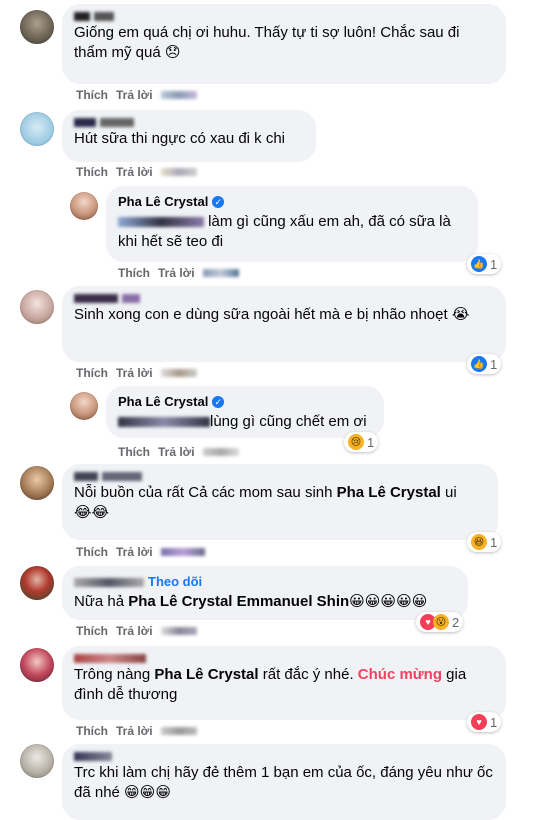  Describe the element at coordinates (238, 601) in the screenshot. I see `mention-link: Pha Lê Crystal Emmanuel Shin` at that location.